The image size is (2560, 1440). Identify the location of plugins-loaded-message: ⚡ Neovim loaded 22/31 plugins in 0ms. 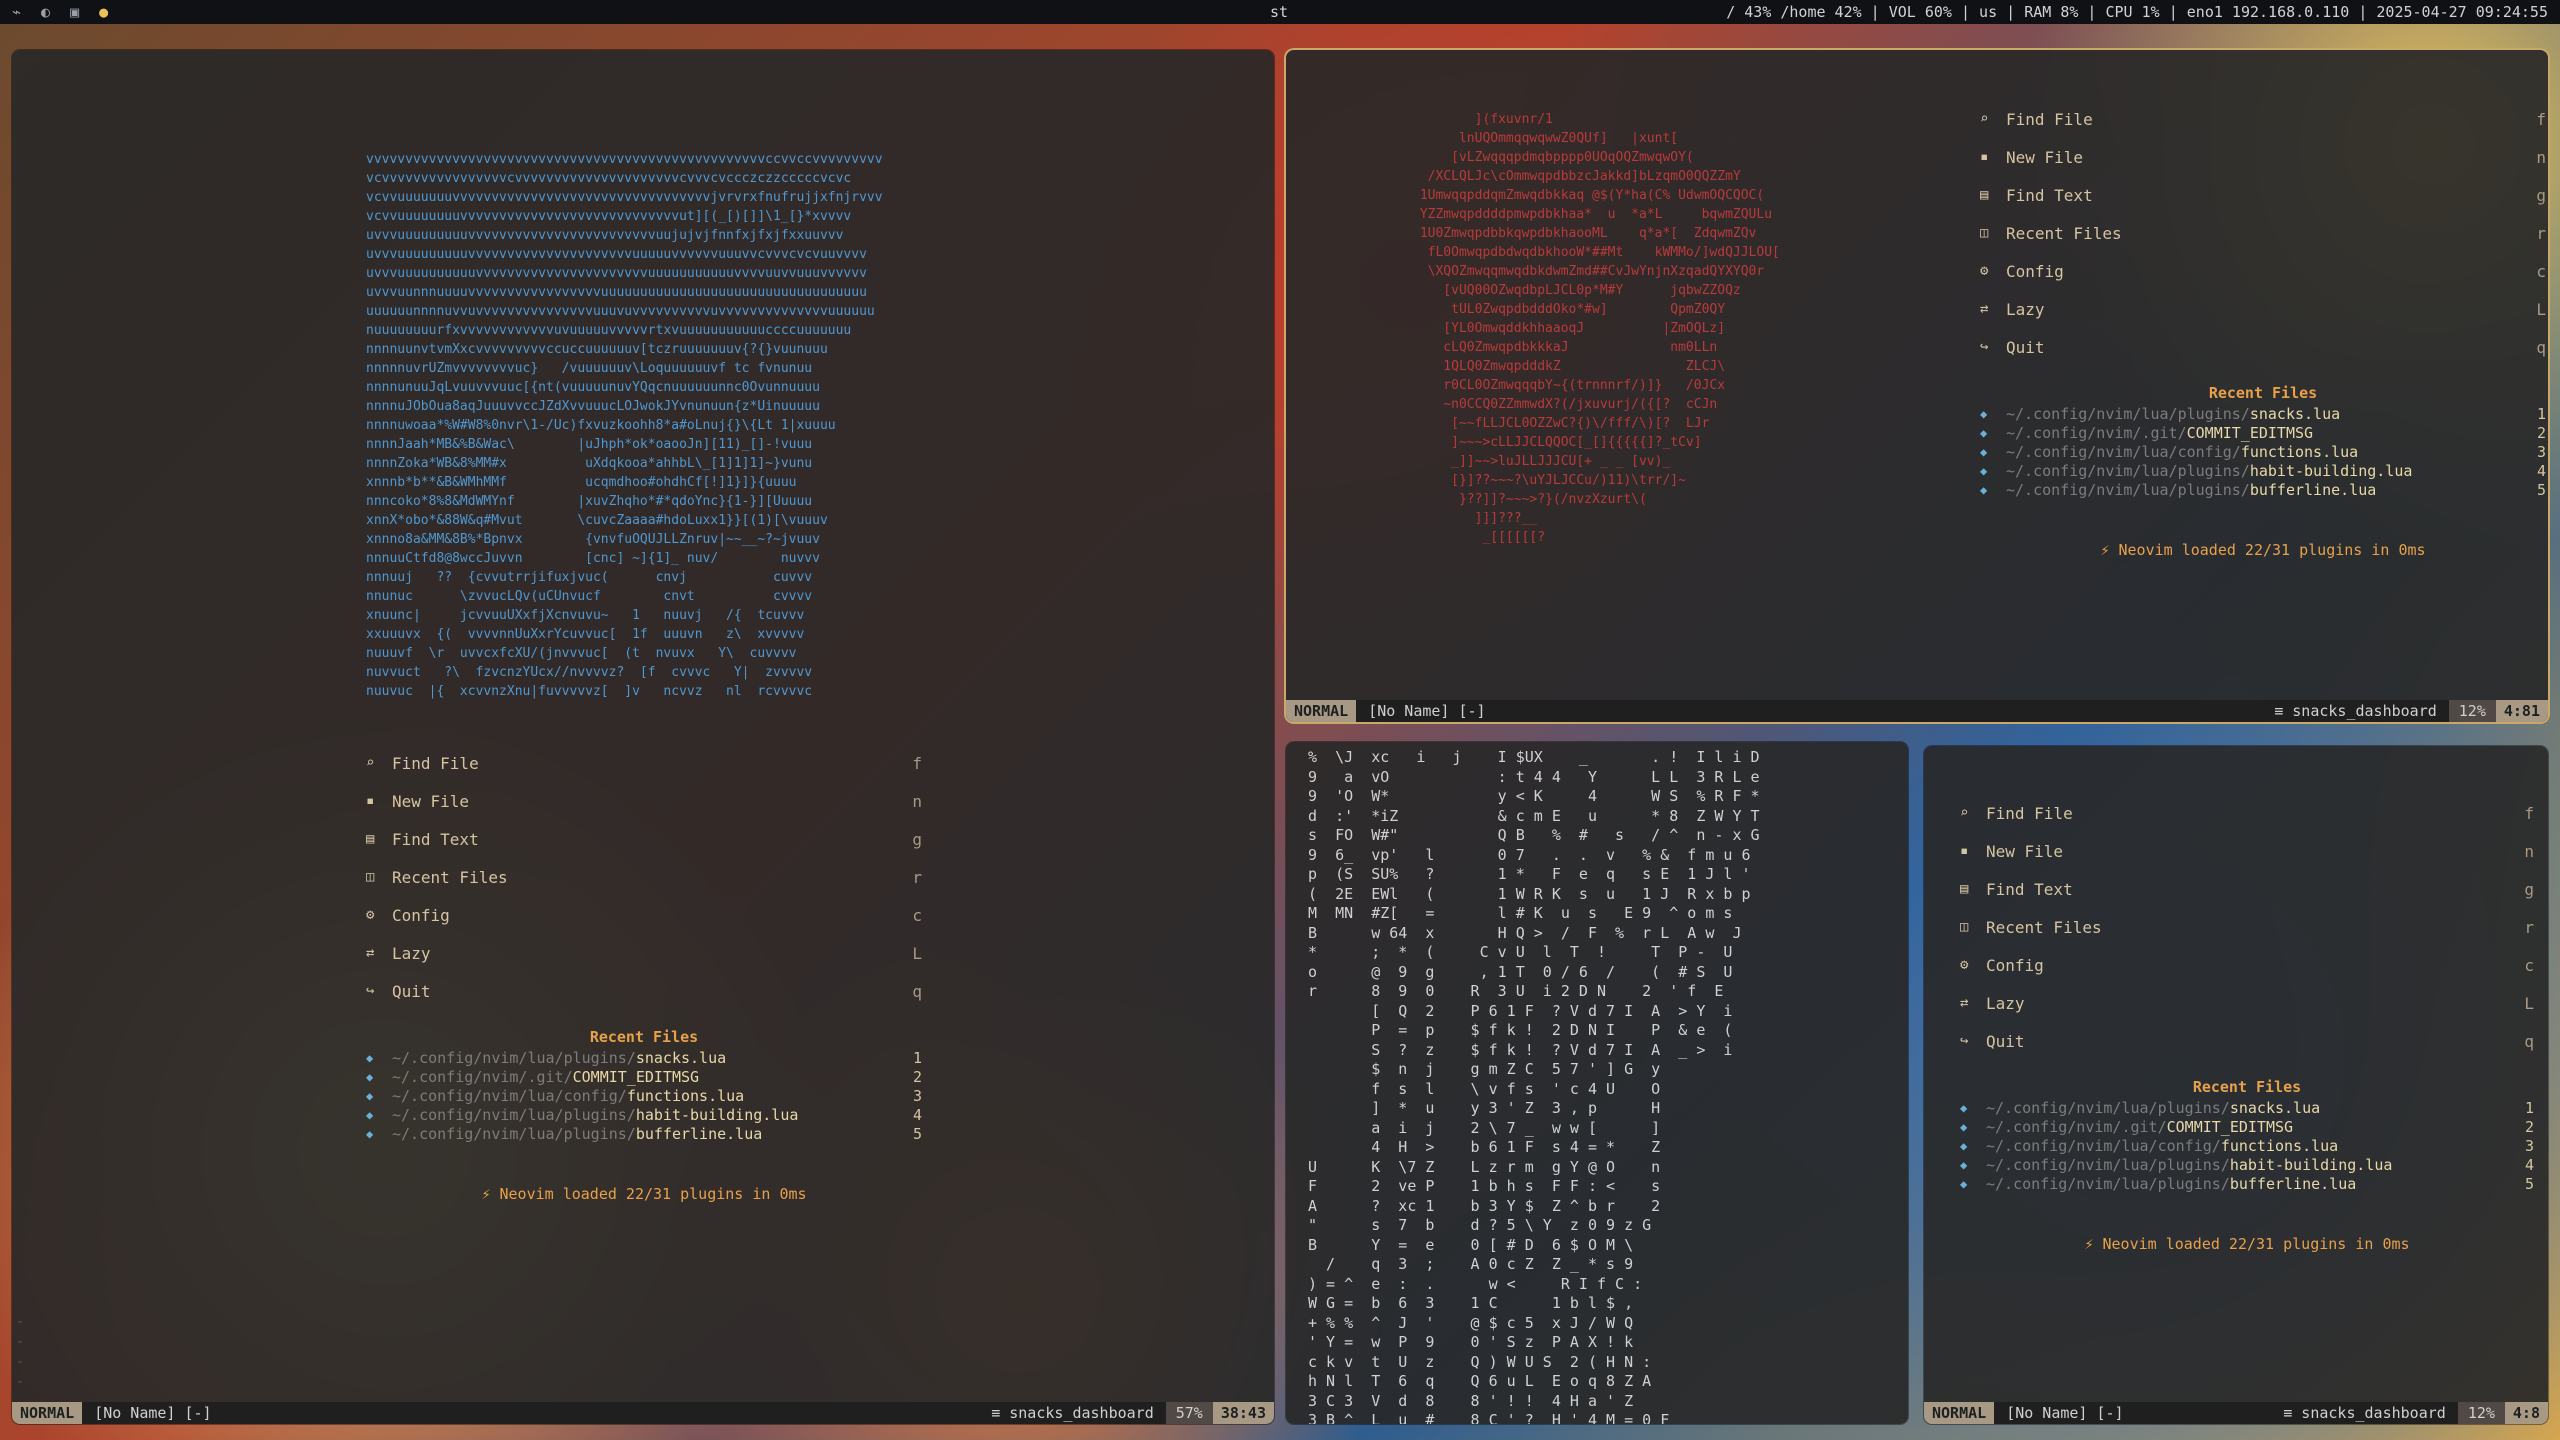
(2263, 550).